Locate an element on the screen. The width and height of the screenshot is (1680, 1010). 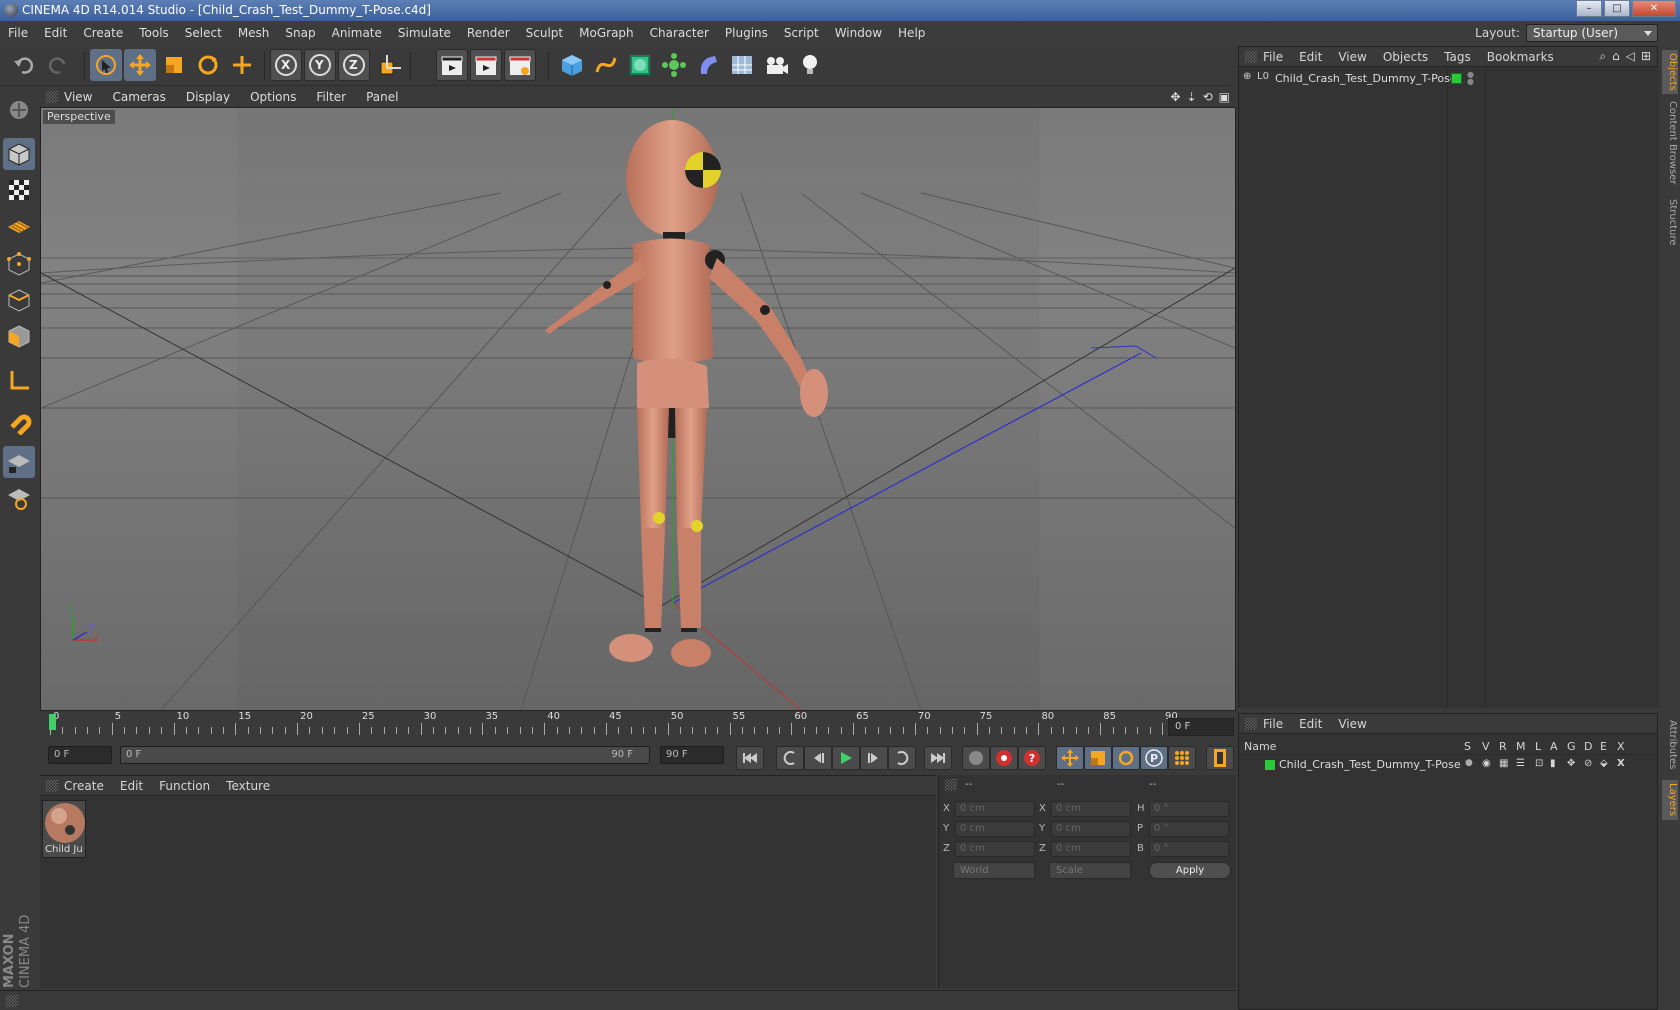
rotation-h-field: 0 ° is located at coordinates (1189, 809).